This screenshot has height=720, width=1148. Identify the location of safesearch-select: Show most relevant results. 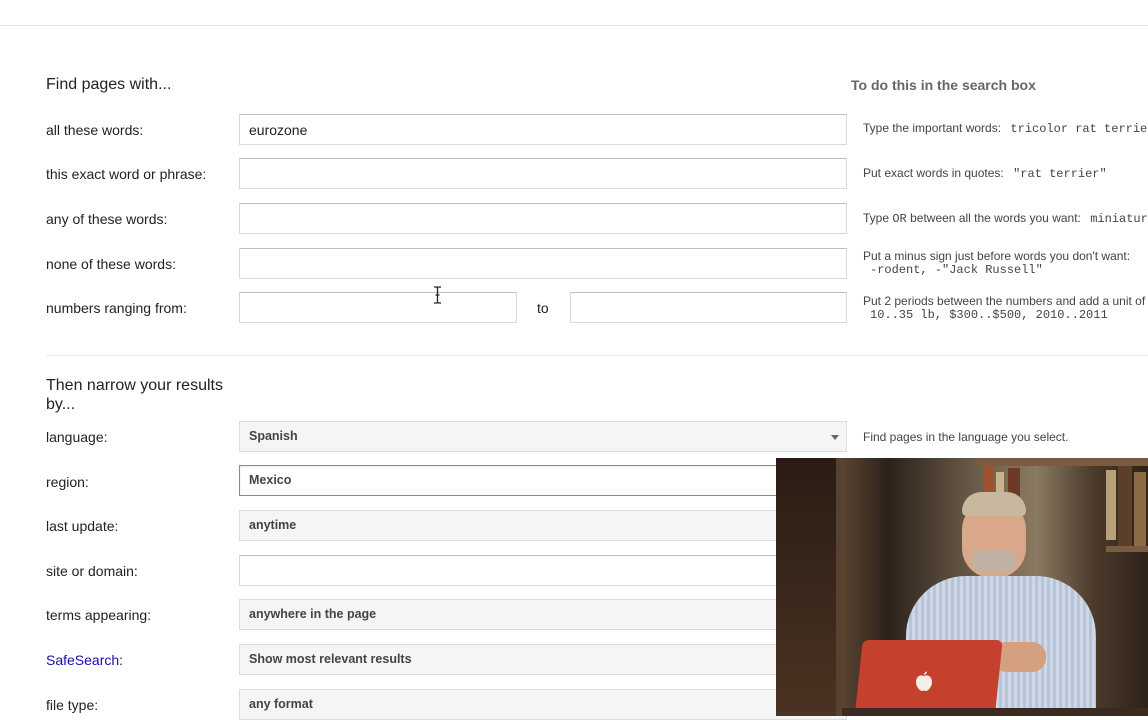
(543, 659).